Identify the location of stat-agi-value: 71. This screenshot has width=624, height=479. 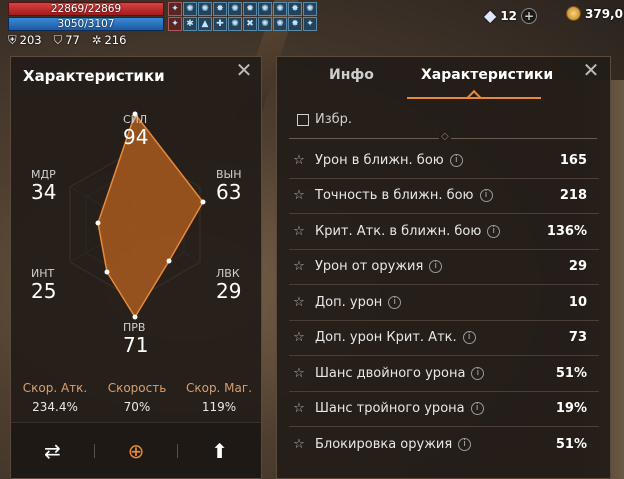
(136, 345).